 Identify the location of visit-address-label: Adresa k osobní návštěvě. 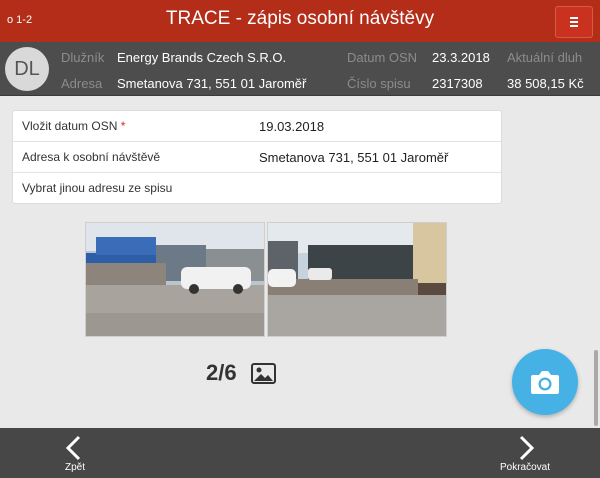
(91, 157).